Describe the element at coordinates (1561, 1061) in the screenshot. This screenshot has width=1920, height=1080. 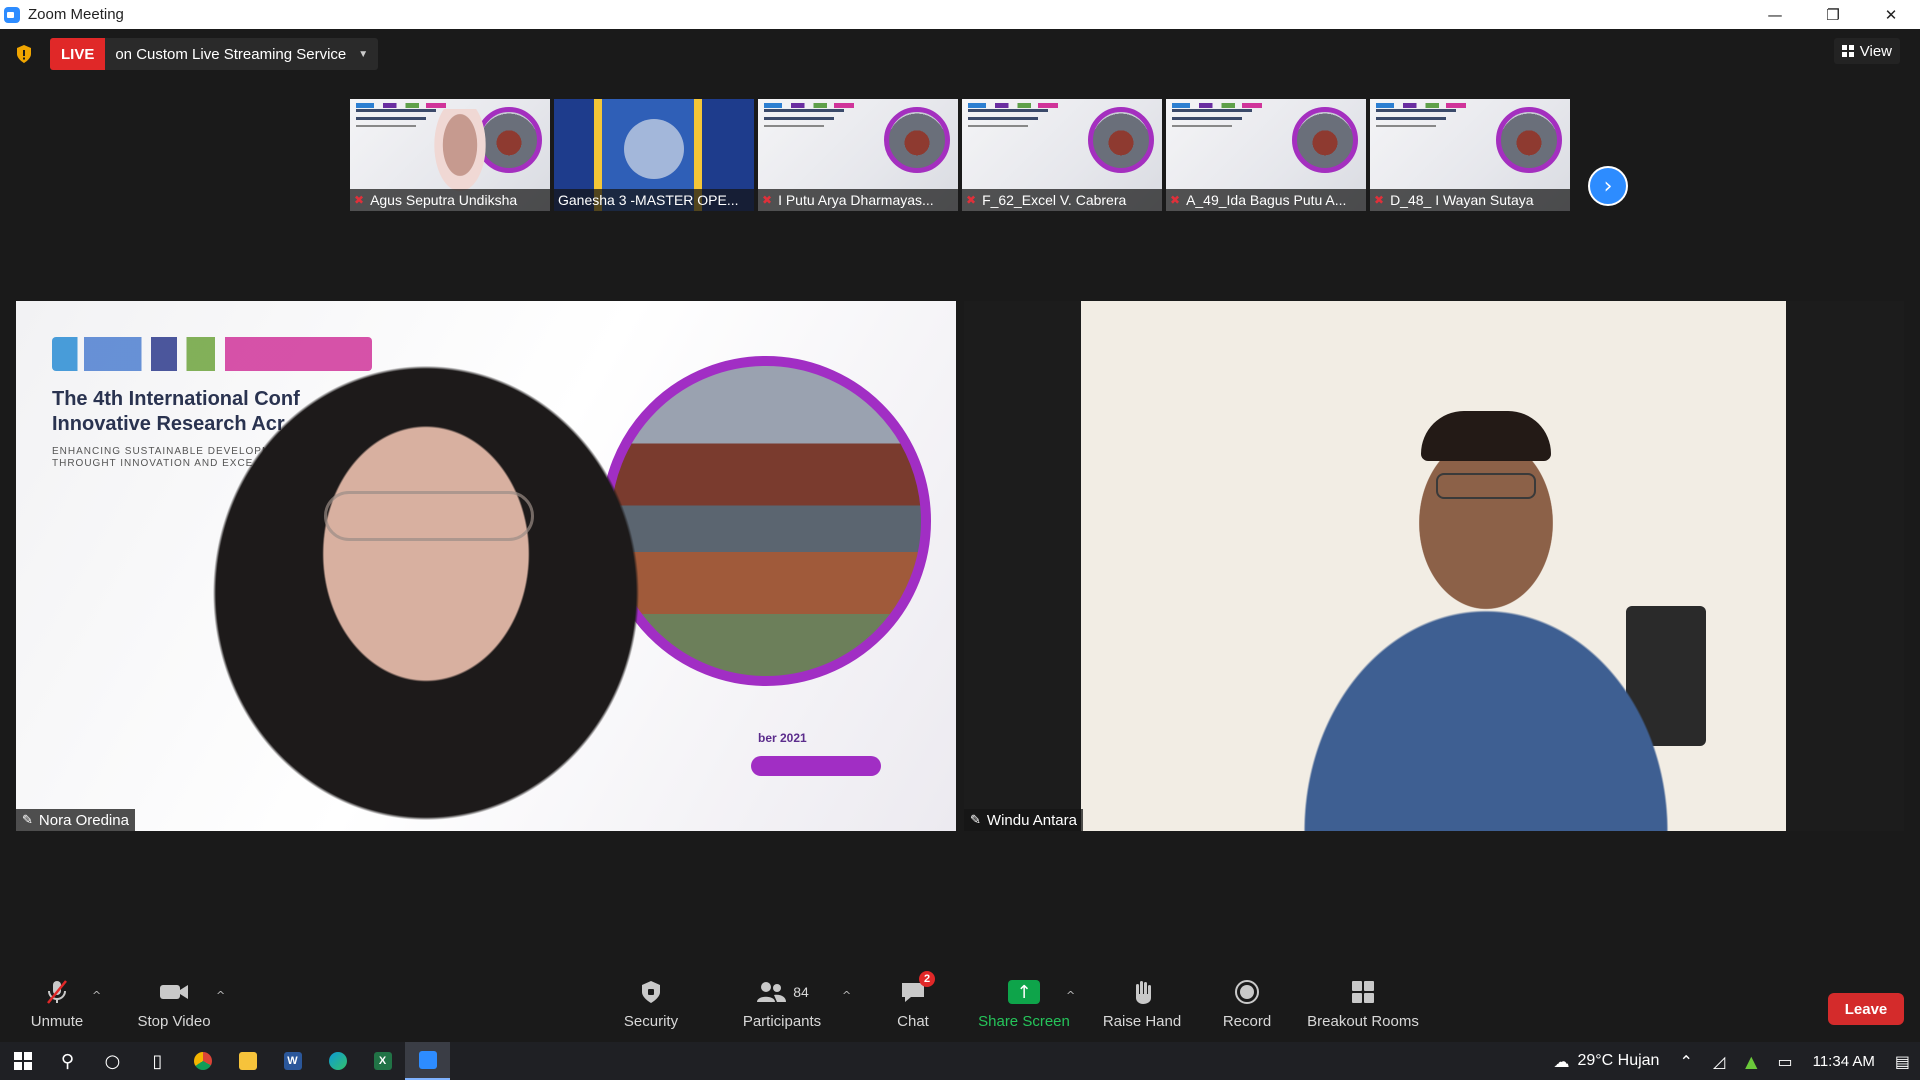
I see `cloud-rain-icon: ☁` at that location.